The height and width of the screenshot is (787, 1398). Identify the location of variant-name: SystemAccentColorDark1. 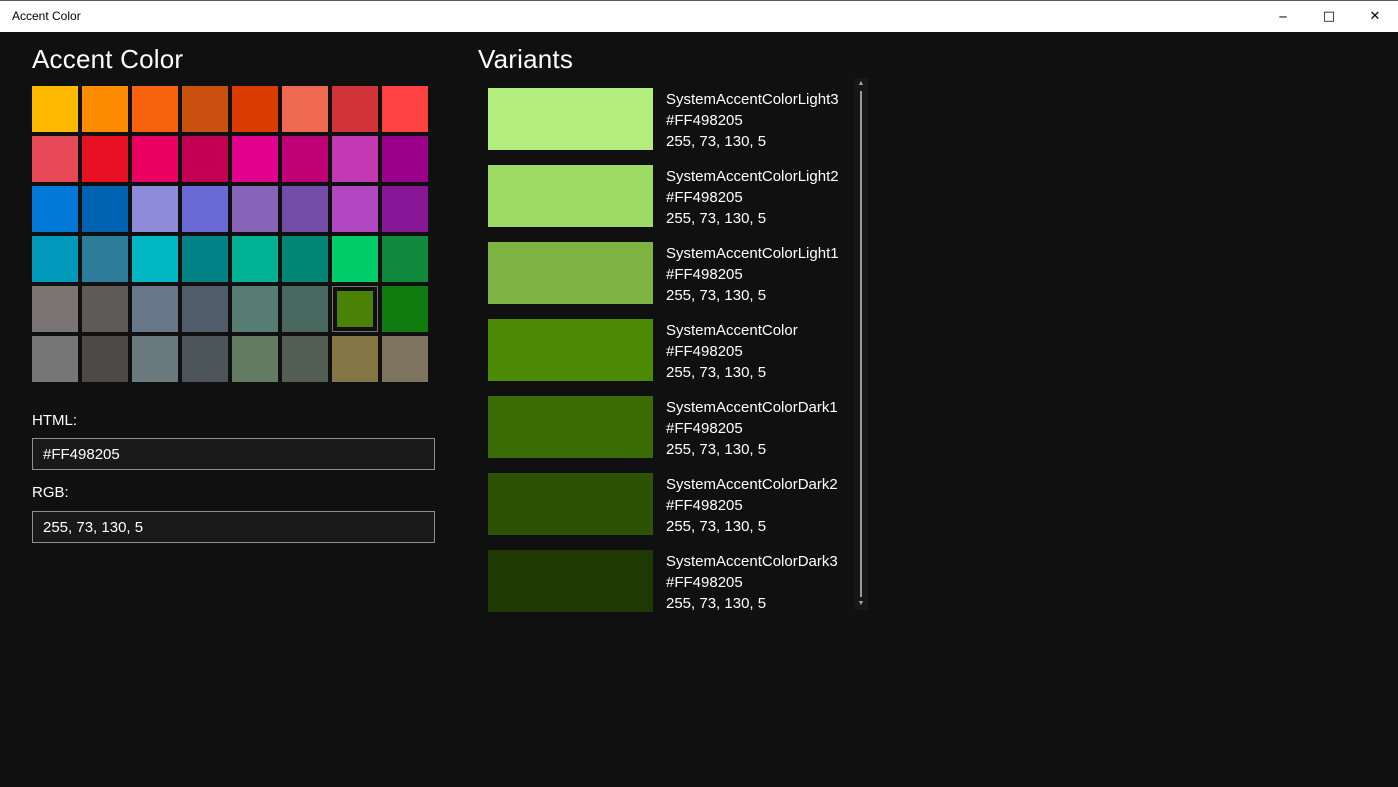
(752, 407).